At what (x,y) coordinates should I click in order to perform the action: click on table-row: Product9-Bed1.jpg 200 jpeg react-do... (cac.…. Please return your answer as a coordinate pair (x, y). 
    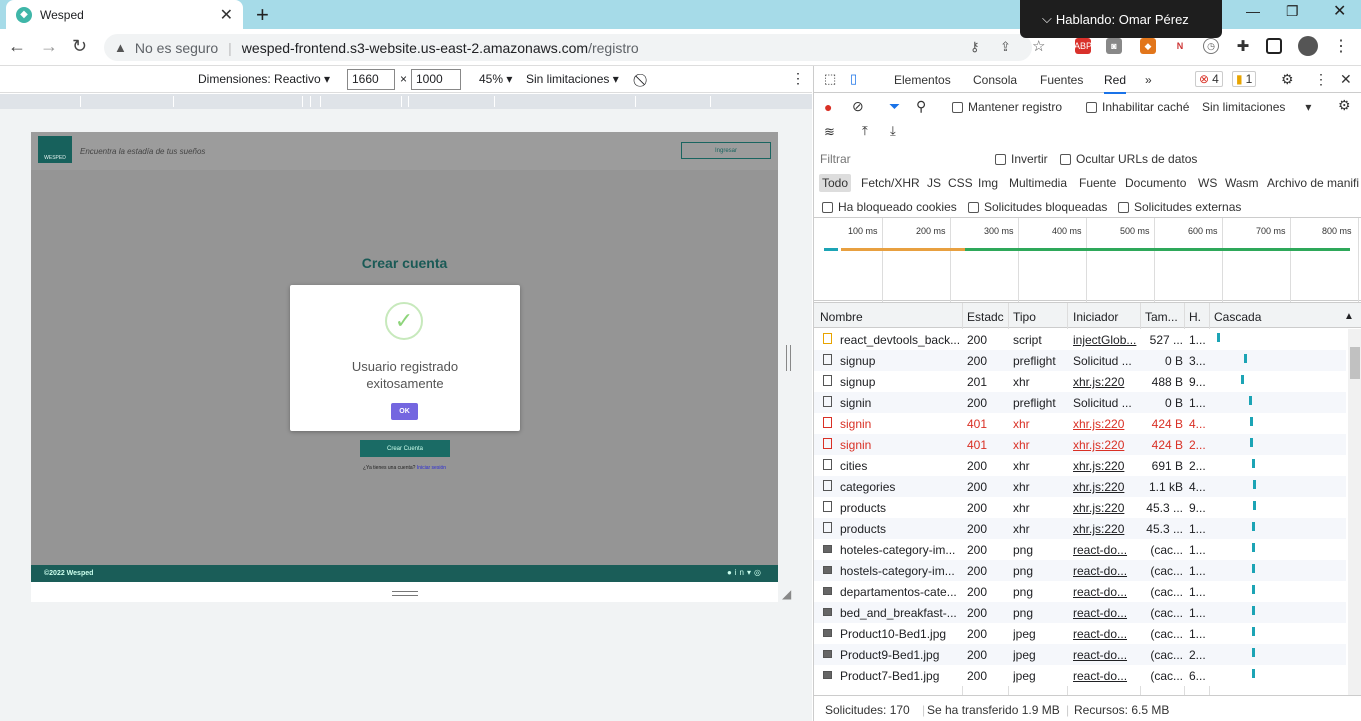
    Looking at the image, I should click on (1080, 654).